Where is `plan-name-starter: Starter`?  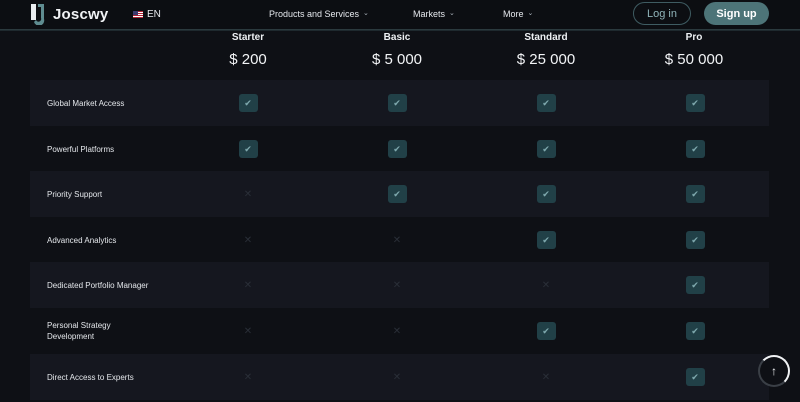
plan-name-starter: Starter is located at coordinates (248, 37).